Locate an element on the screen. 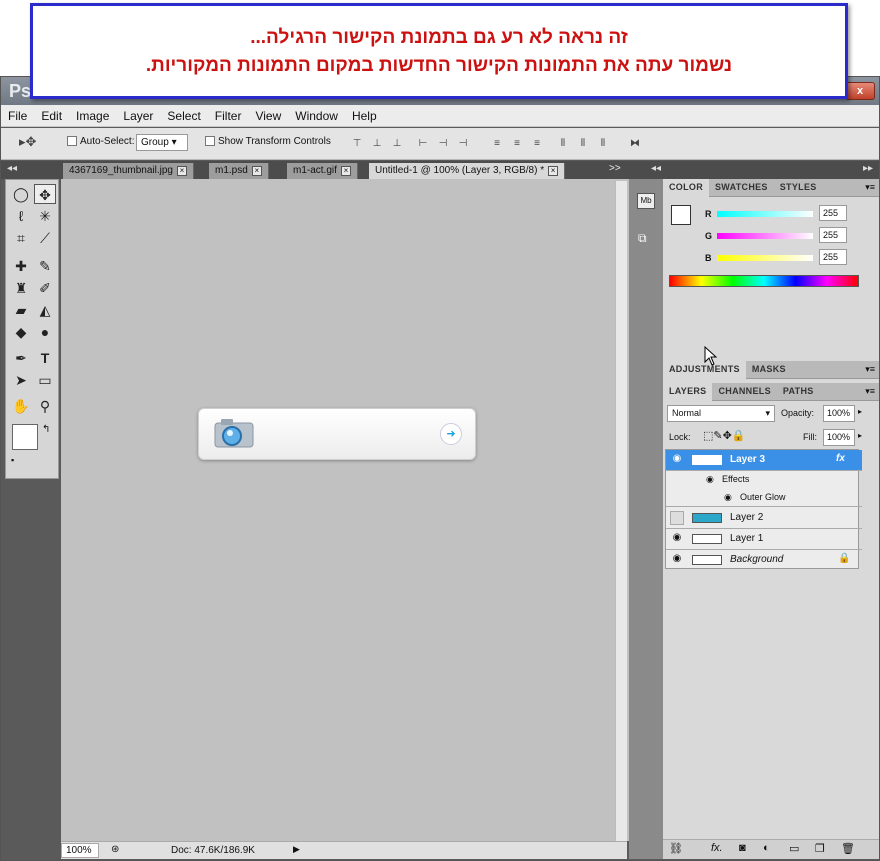 The image size is (880, 861). tab-4367169-thumbnail: 4367169_thumbnail.jpg × is located at coordinates (128, 171).